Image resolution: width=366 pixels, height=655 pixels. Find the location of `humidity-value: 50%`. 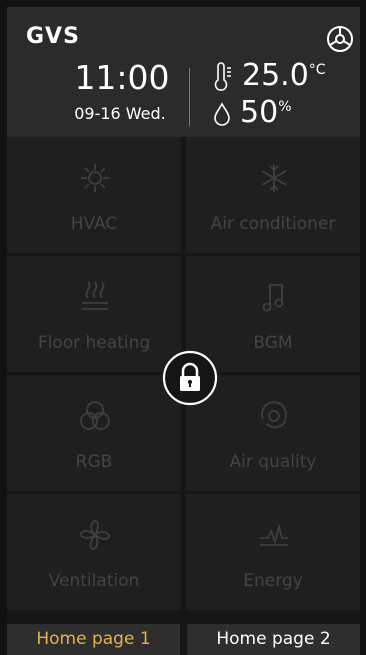

humidity-value: 50% is located at coordinates (266, 112).